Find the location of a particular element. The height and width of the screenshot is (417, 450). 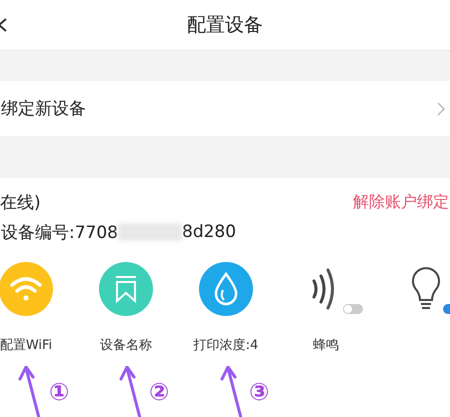

chevron-icon is located at coordinates (441, 108).